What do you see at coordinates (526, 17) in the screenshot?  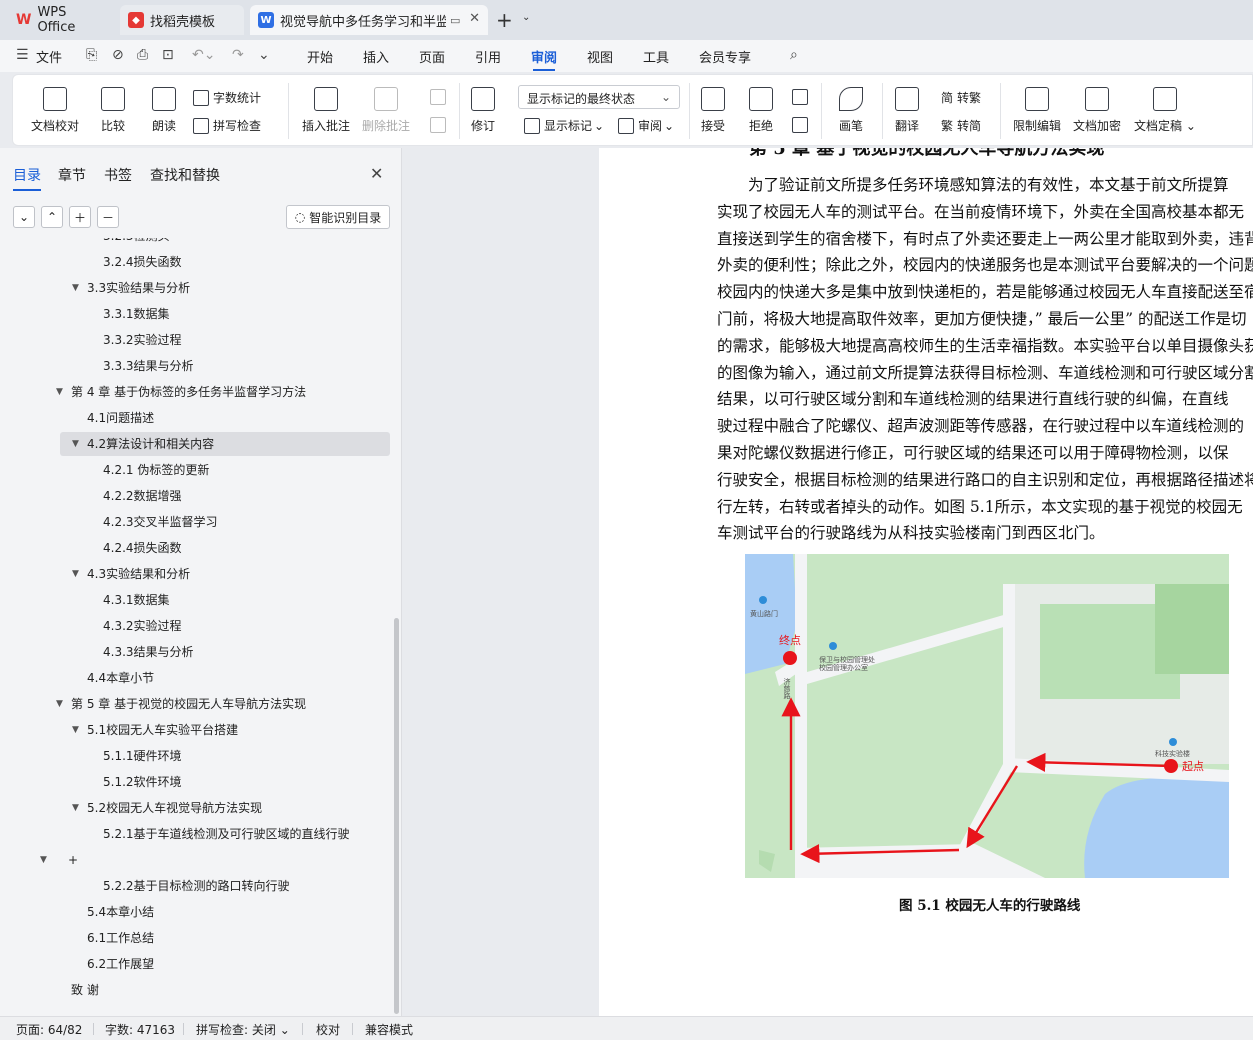 I see `chevron-down-icon: ⌄` at bounding box center [526, 17].